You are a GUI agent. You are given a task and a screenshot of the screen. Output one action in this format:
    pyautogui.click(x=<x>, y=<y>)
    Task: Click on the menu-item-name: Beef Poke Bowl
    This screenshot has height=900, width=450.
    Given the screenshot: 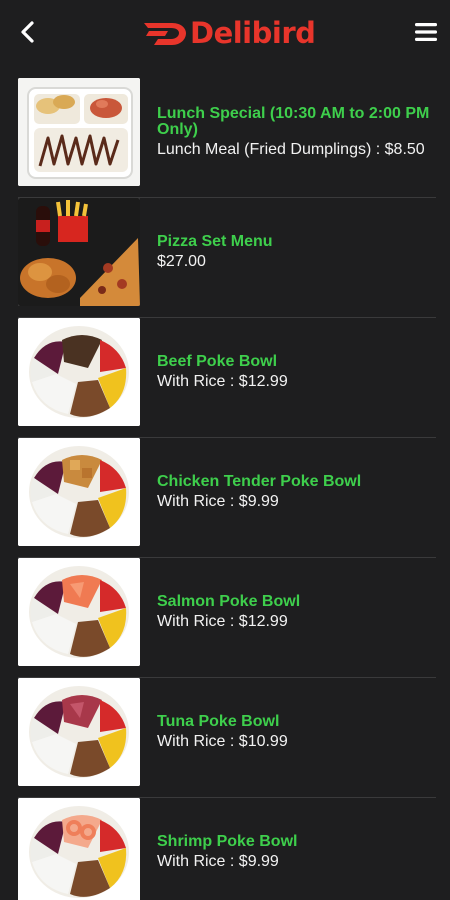 What is the action you would take?
    pyautogui.click(x=217, y=361)
    